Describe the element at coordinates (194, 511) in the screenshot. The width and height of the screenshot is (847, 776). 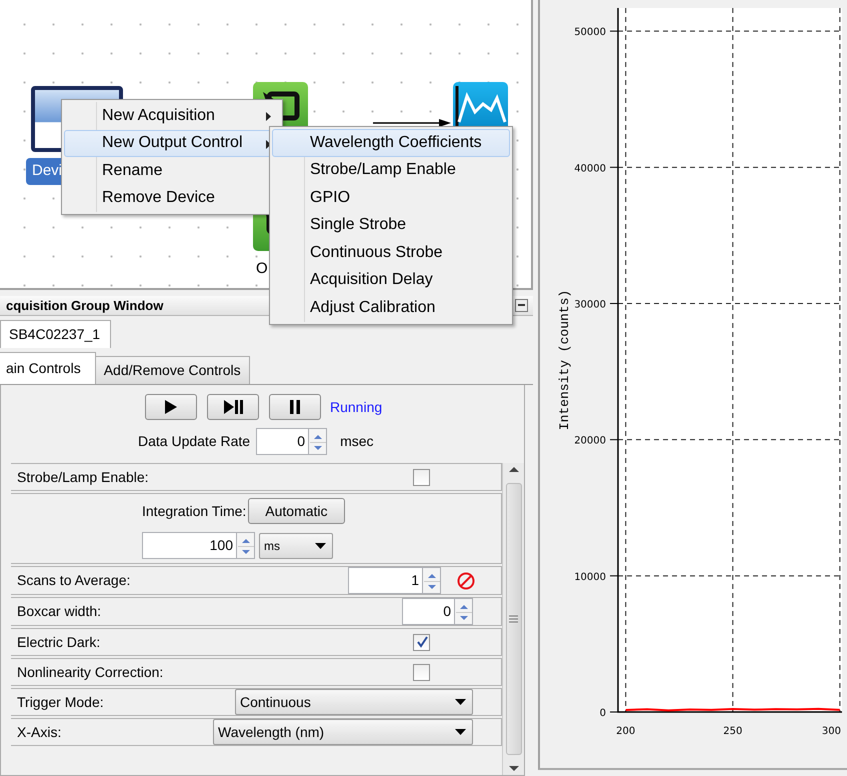
I see `field-label: Integration Time:` at that location.